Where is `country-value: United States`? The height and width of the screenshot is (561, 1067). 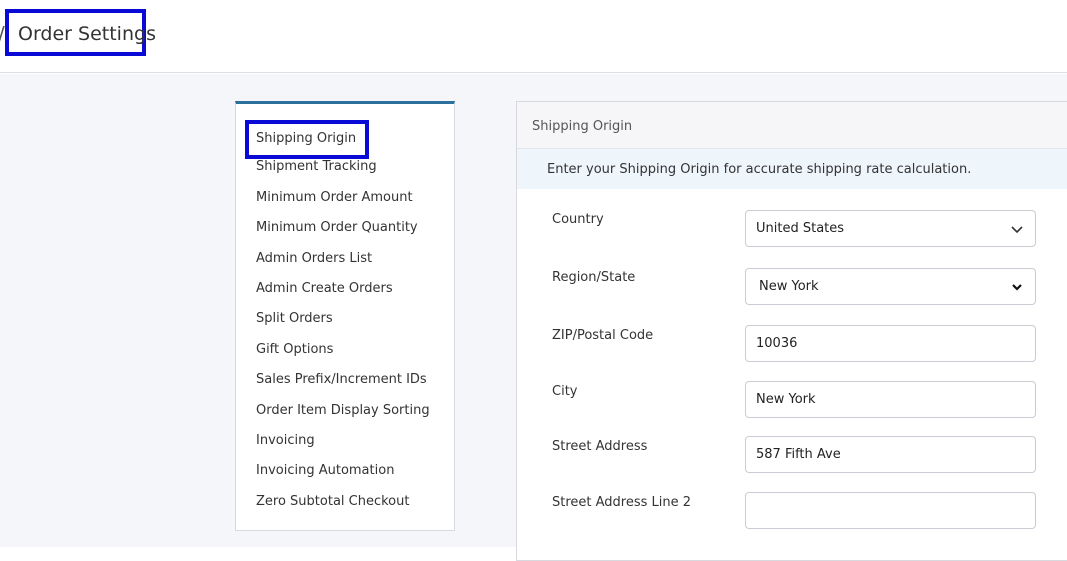
country-value: United States is located at coordinates (800, 228).